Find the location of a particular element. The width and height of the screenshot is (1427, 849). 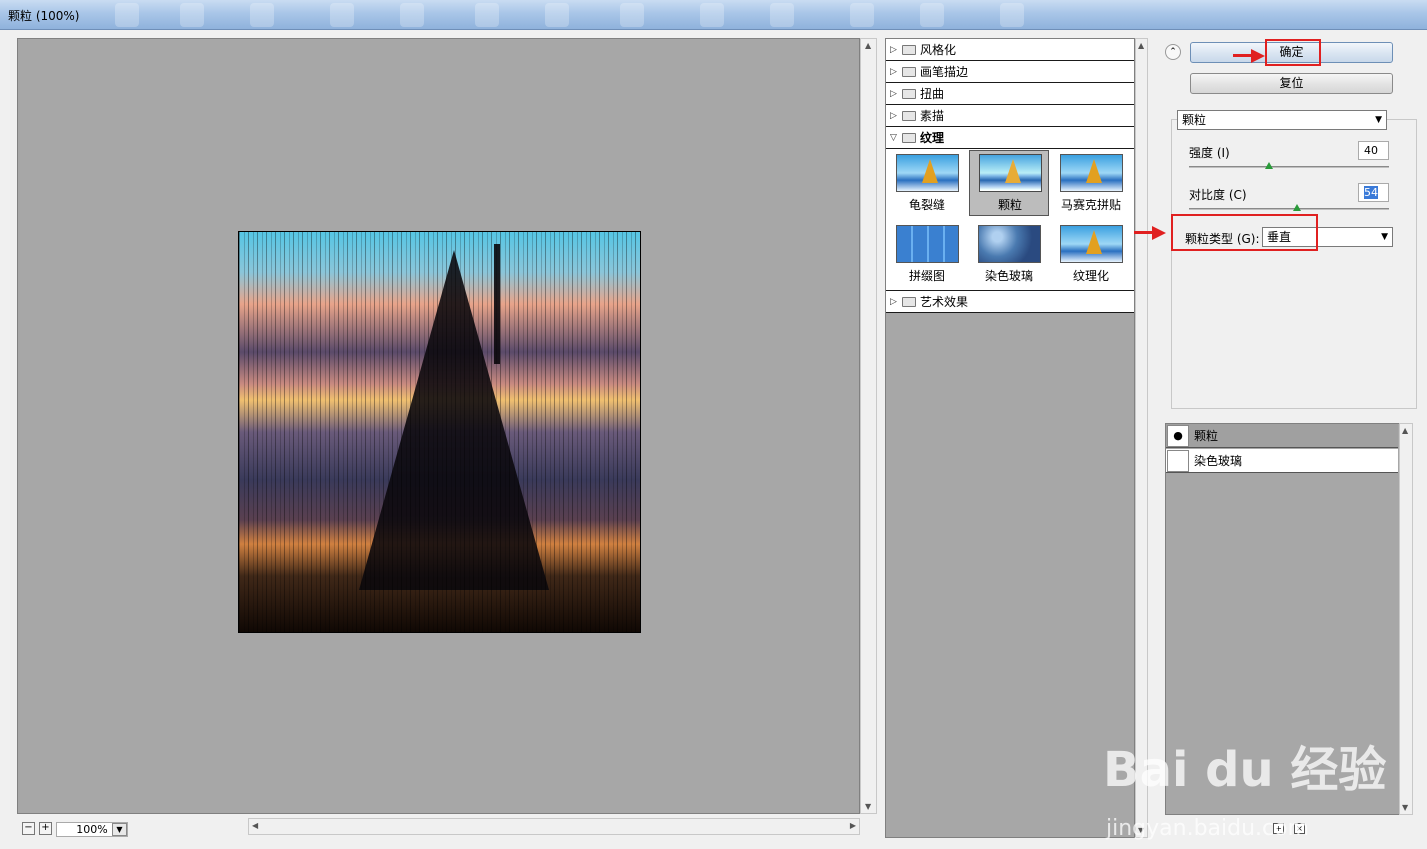

contrast-slider-track is located at coordinates (1289, 209).